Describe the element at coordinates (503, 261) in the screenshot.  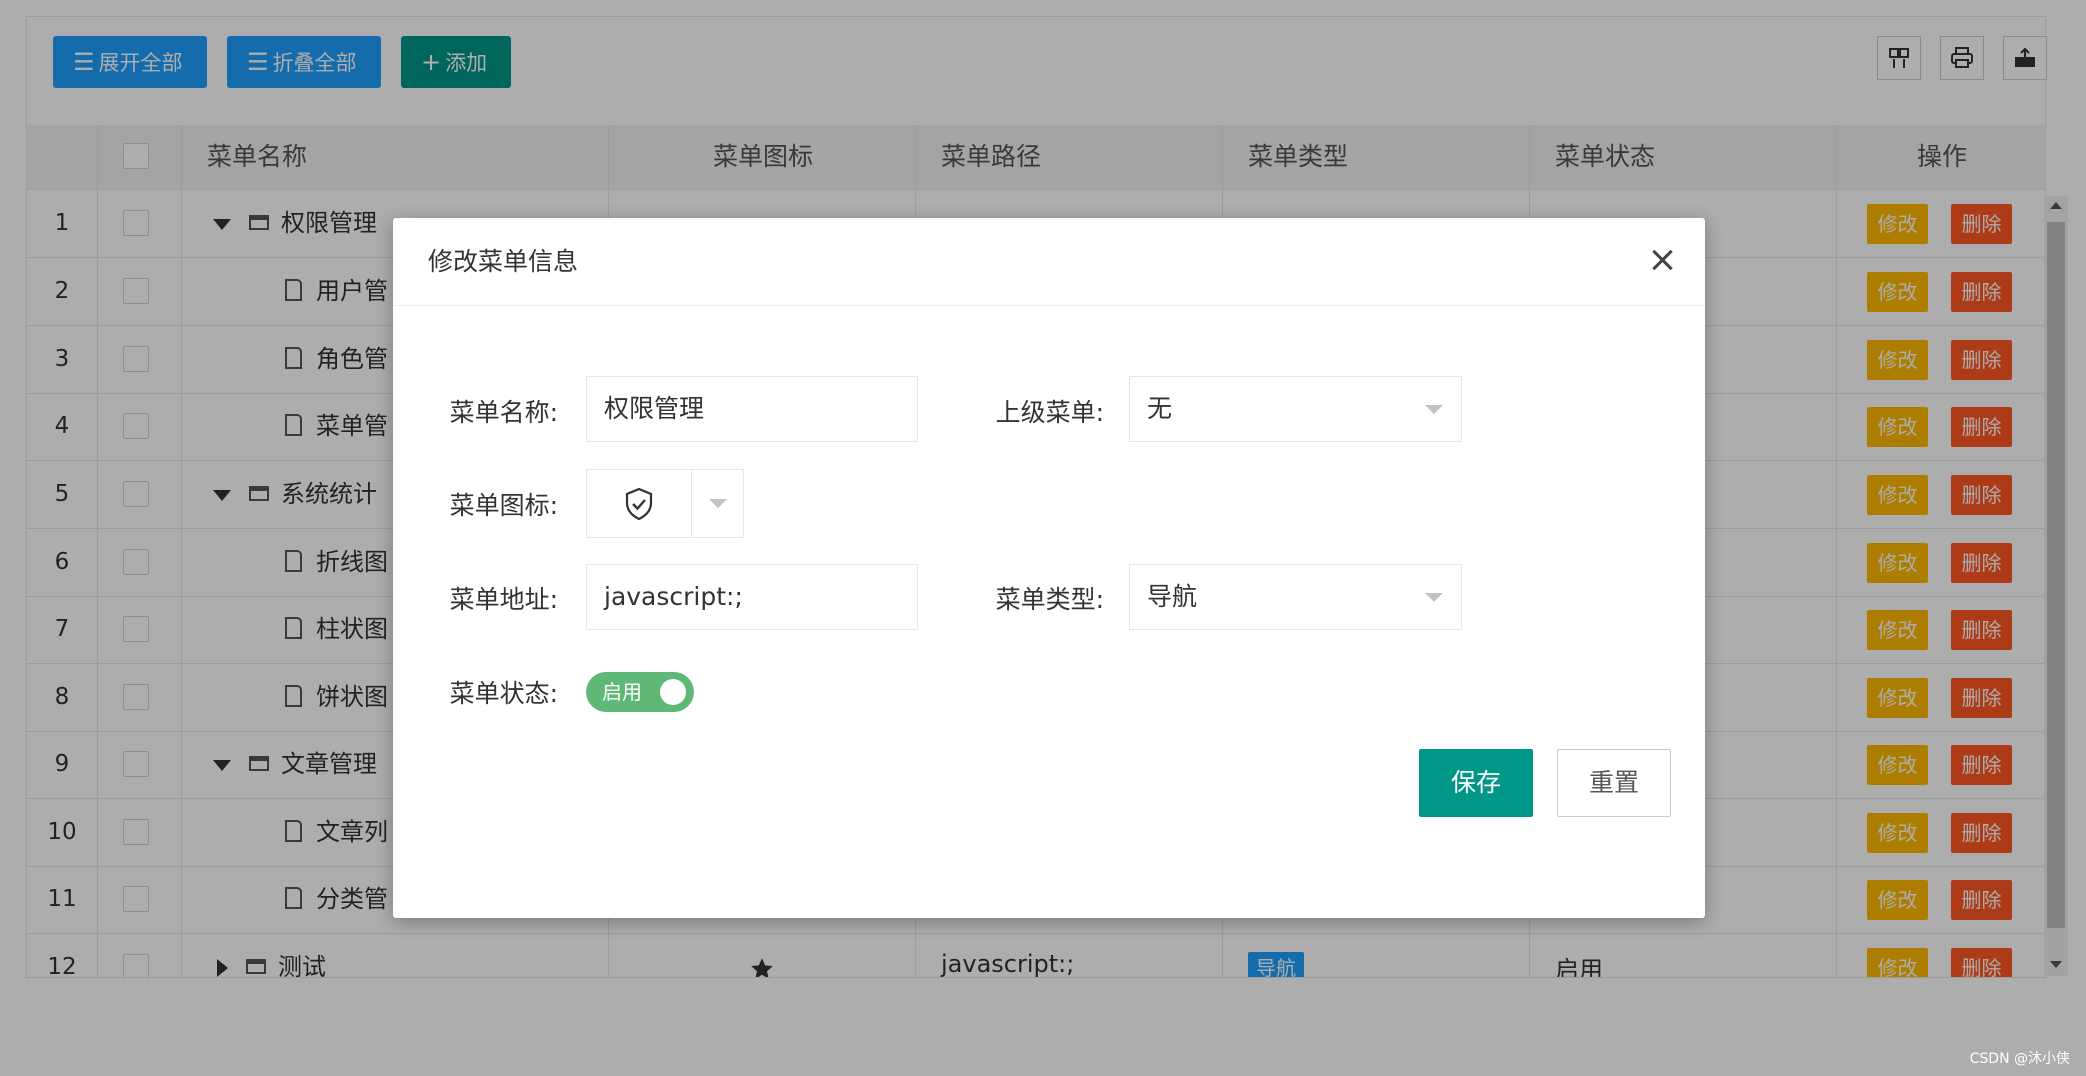
I see `dialog-title: 修改菜单信息` at that location.